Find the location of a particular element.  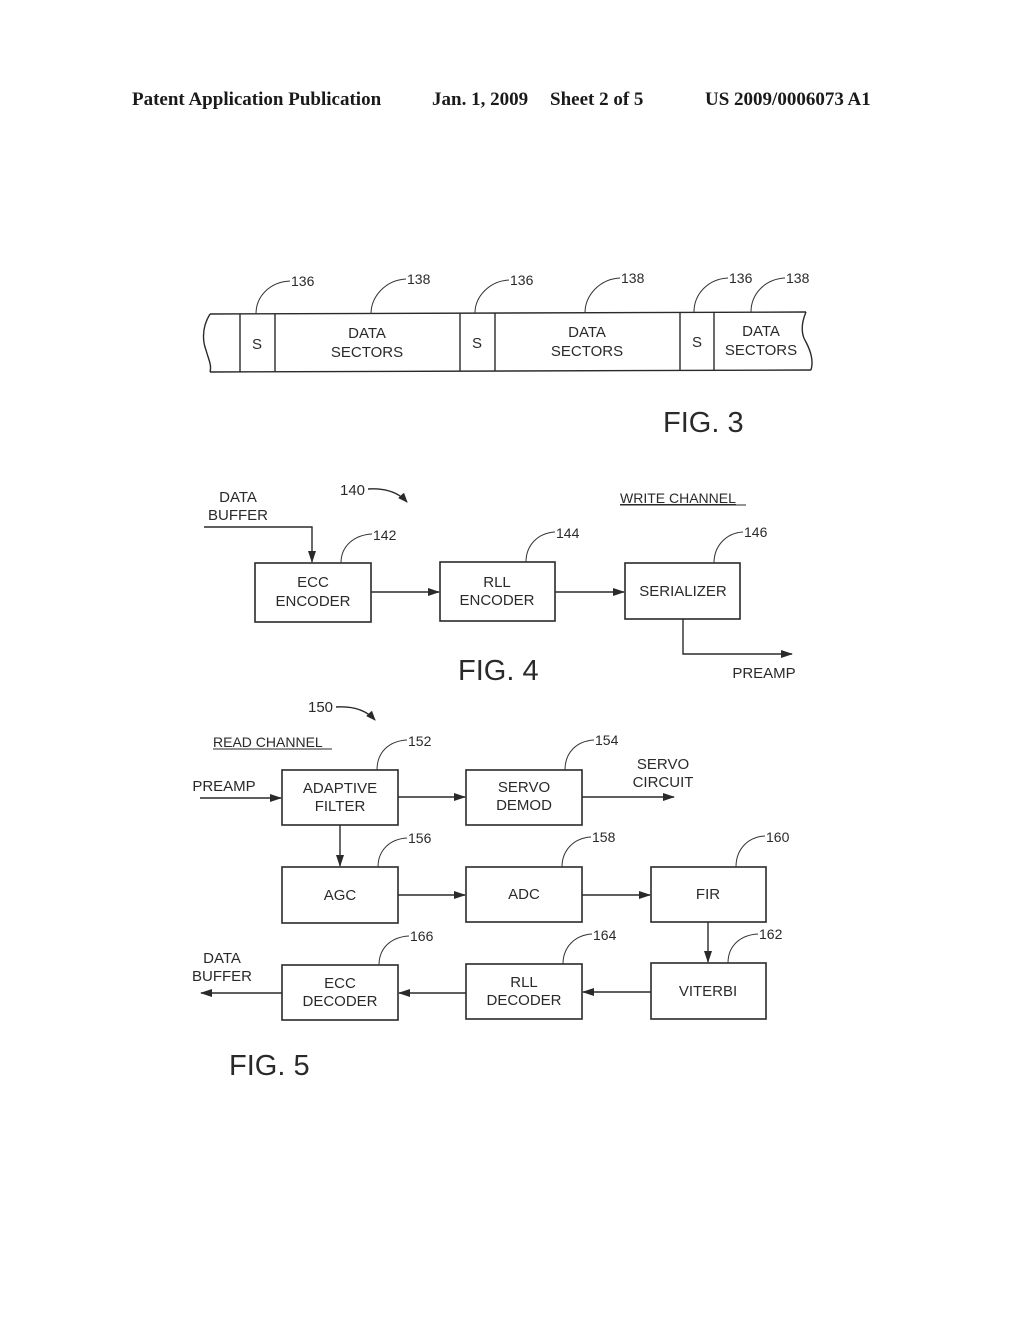

section-title: WRITE CHANNEL is located at coordinates (678, 498).